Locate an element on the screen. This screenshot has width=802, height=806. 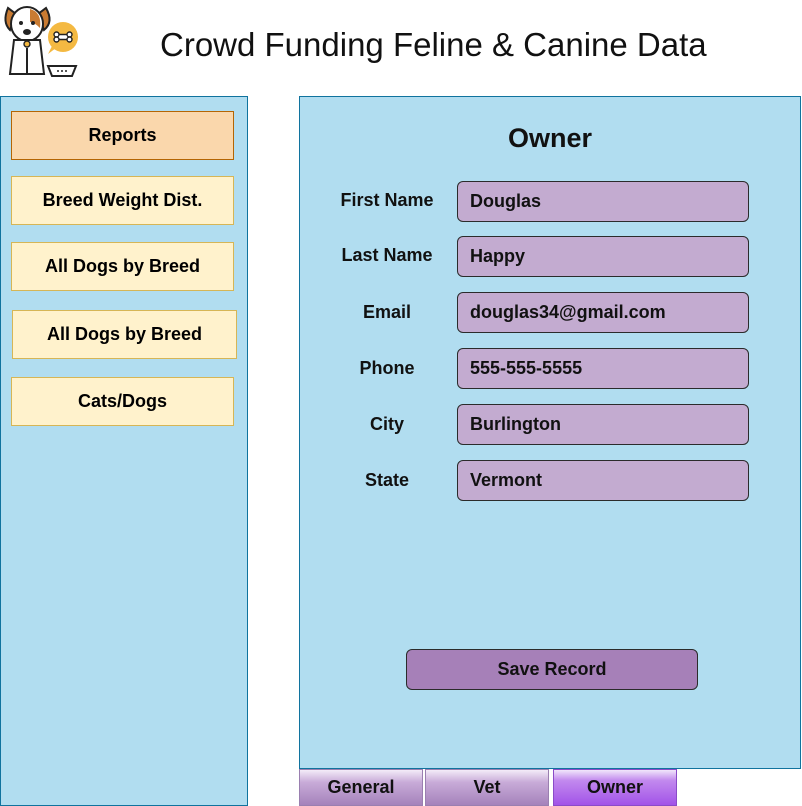
tab-vet: Vet is located at coordinates (487, 787).